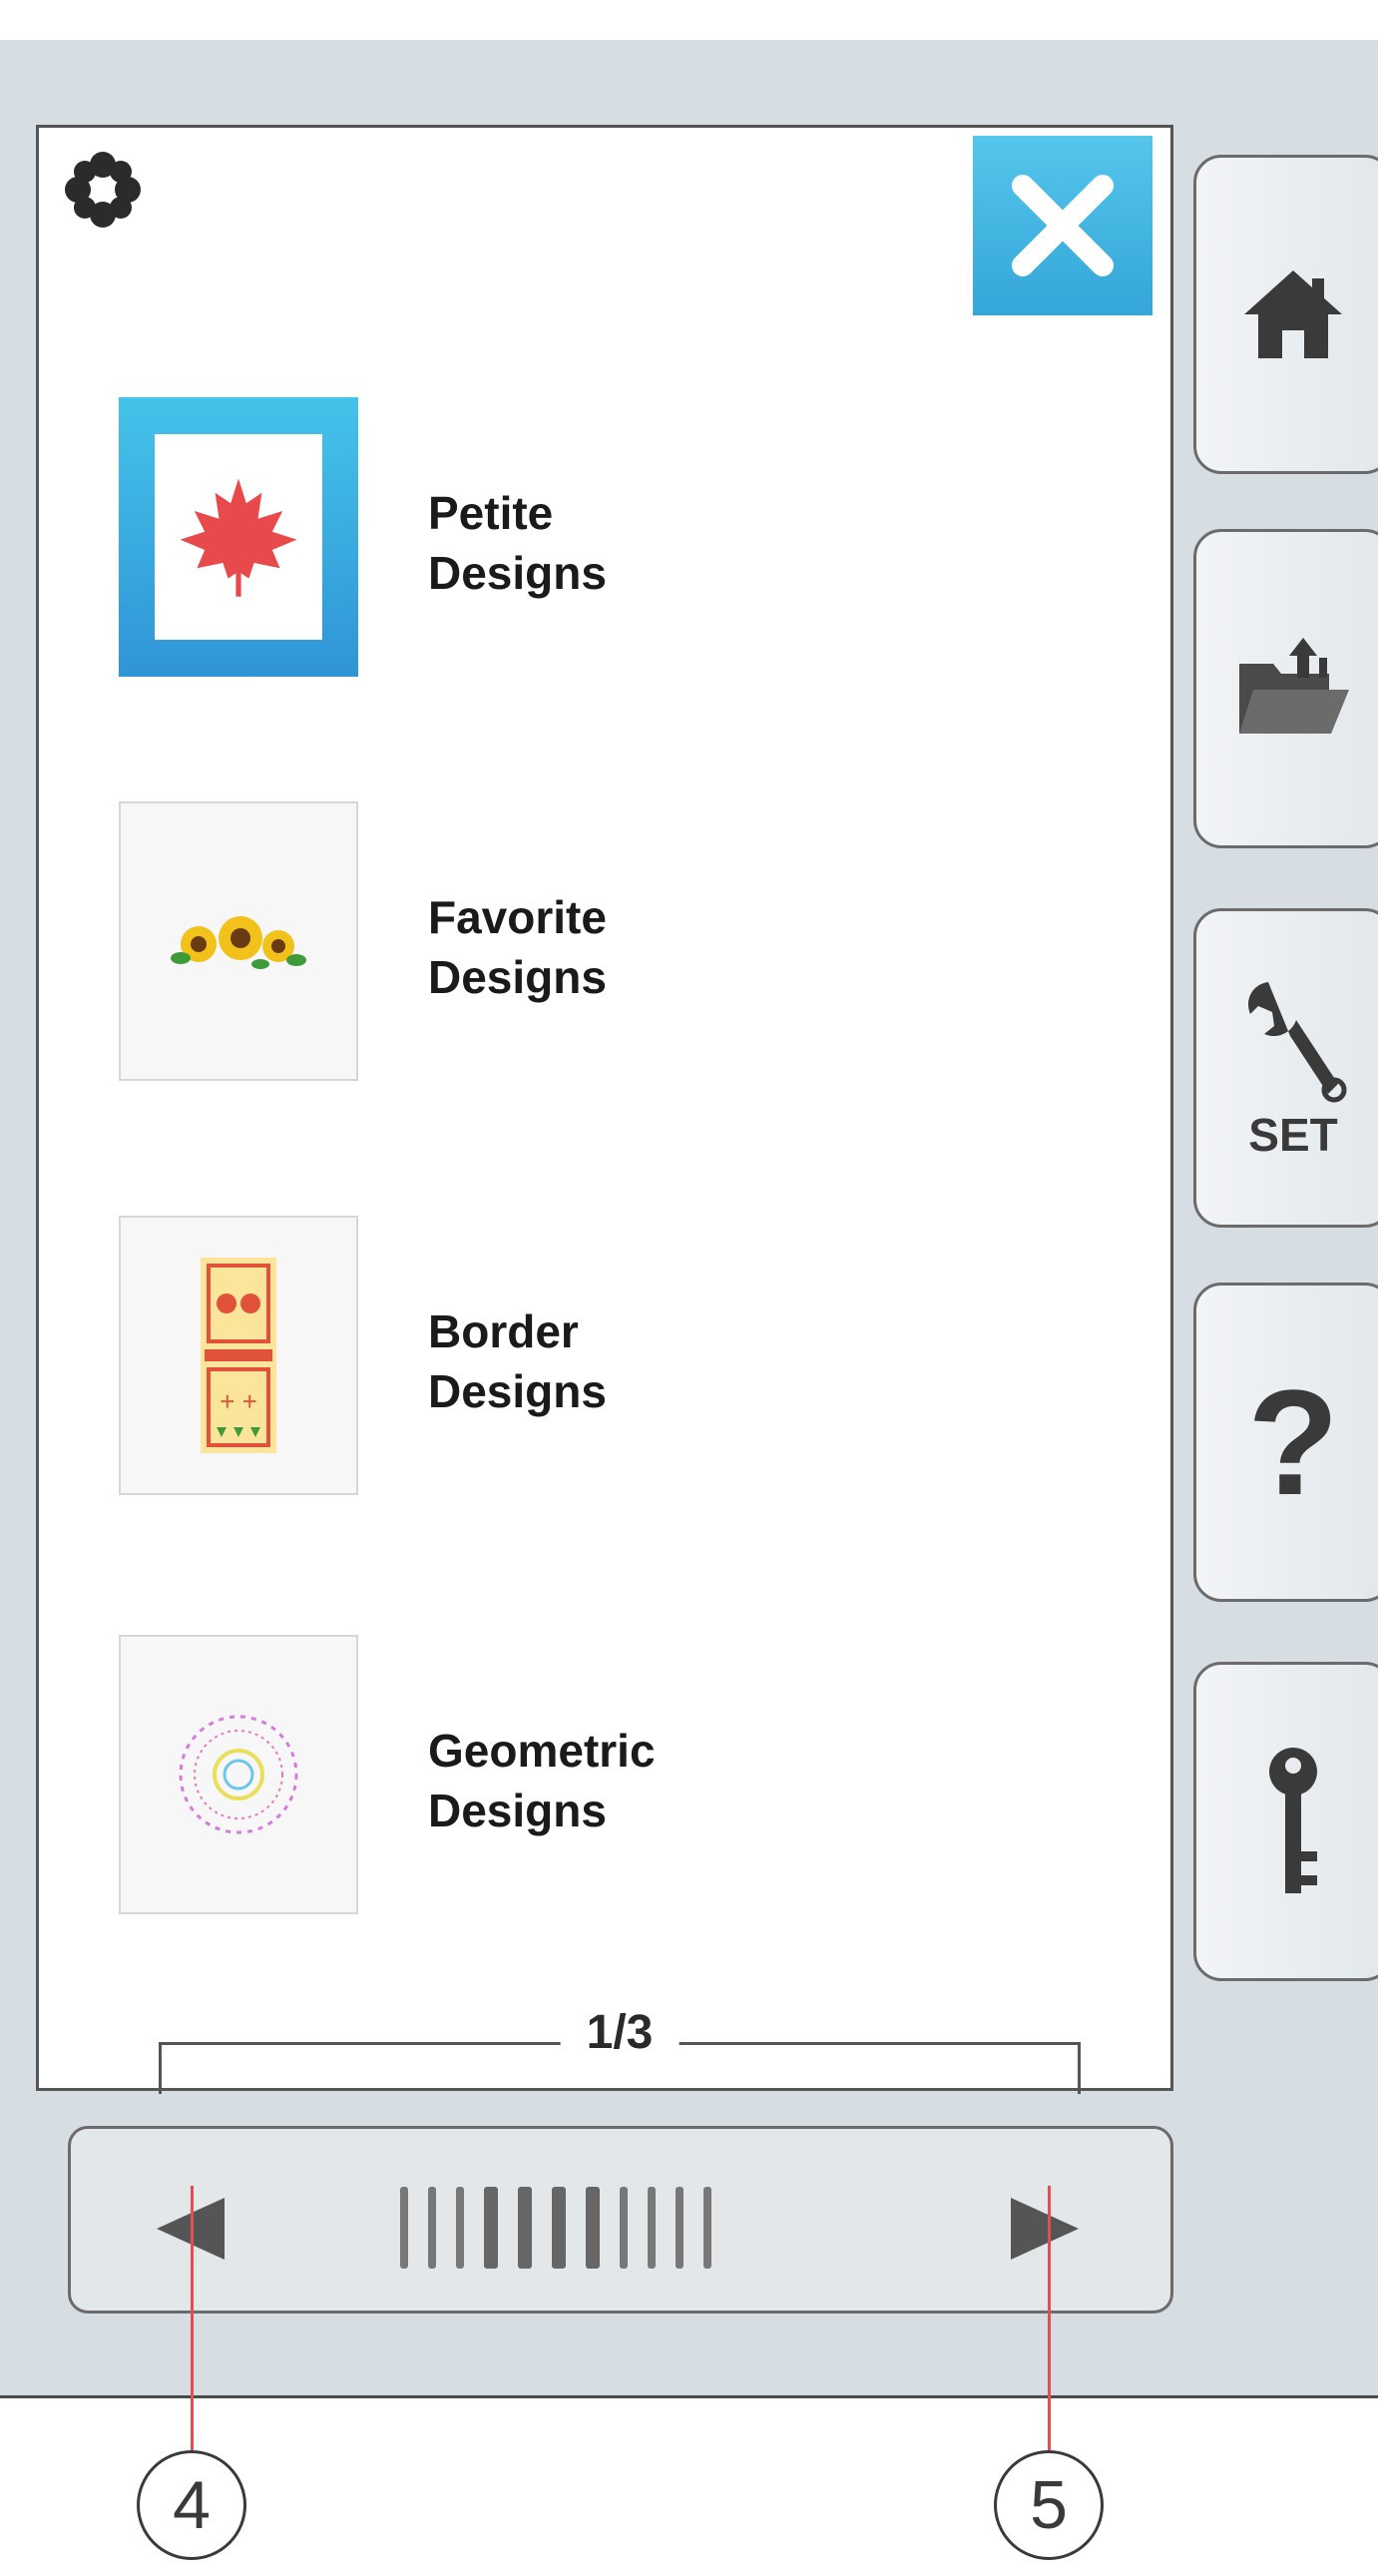 This screenshot has width=1378, height=2576. I want to click on category-label: Petite Designs, so click(517, 543).